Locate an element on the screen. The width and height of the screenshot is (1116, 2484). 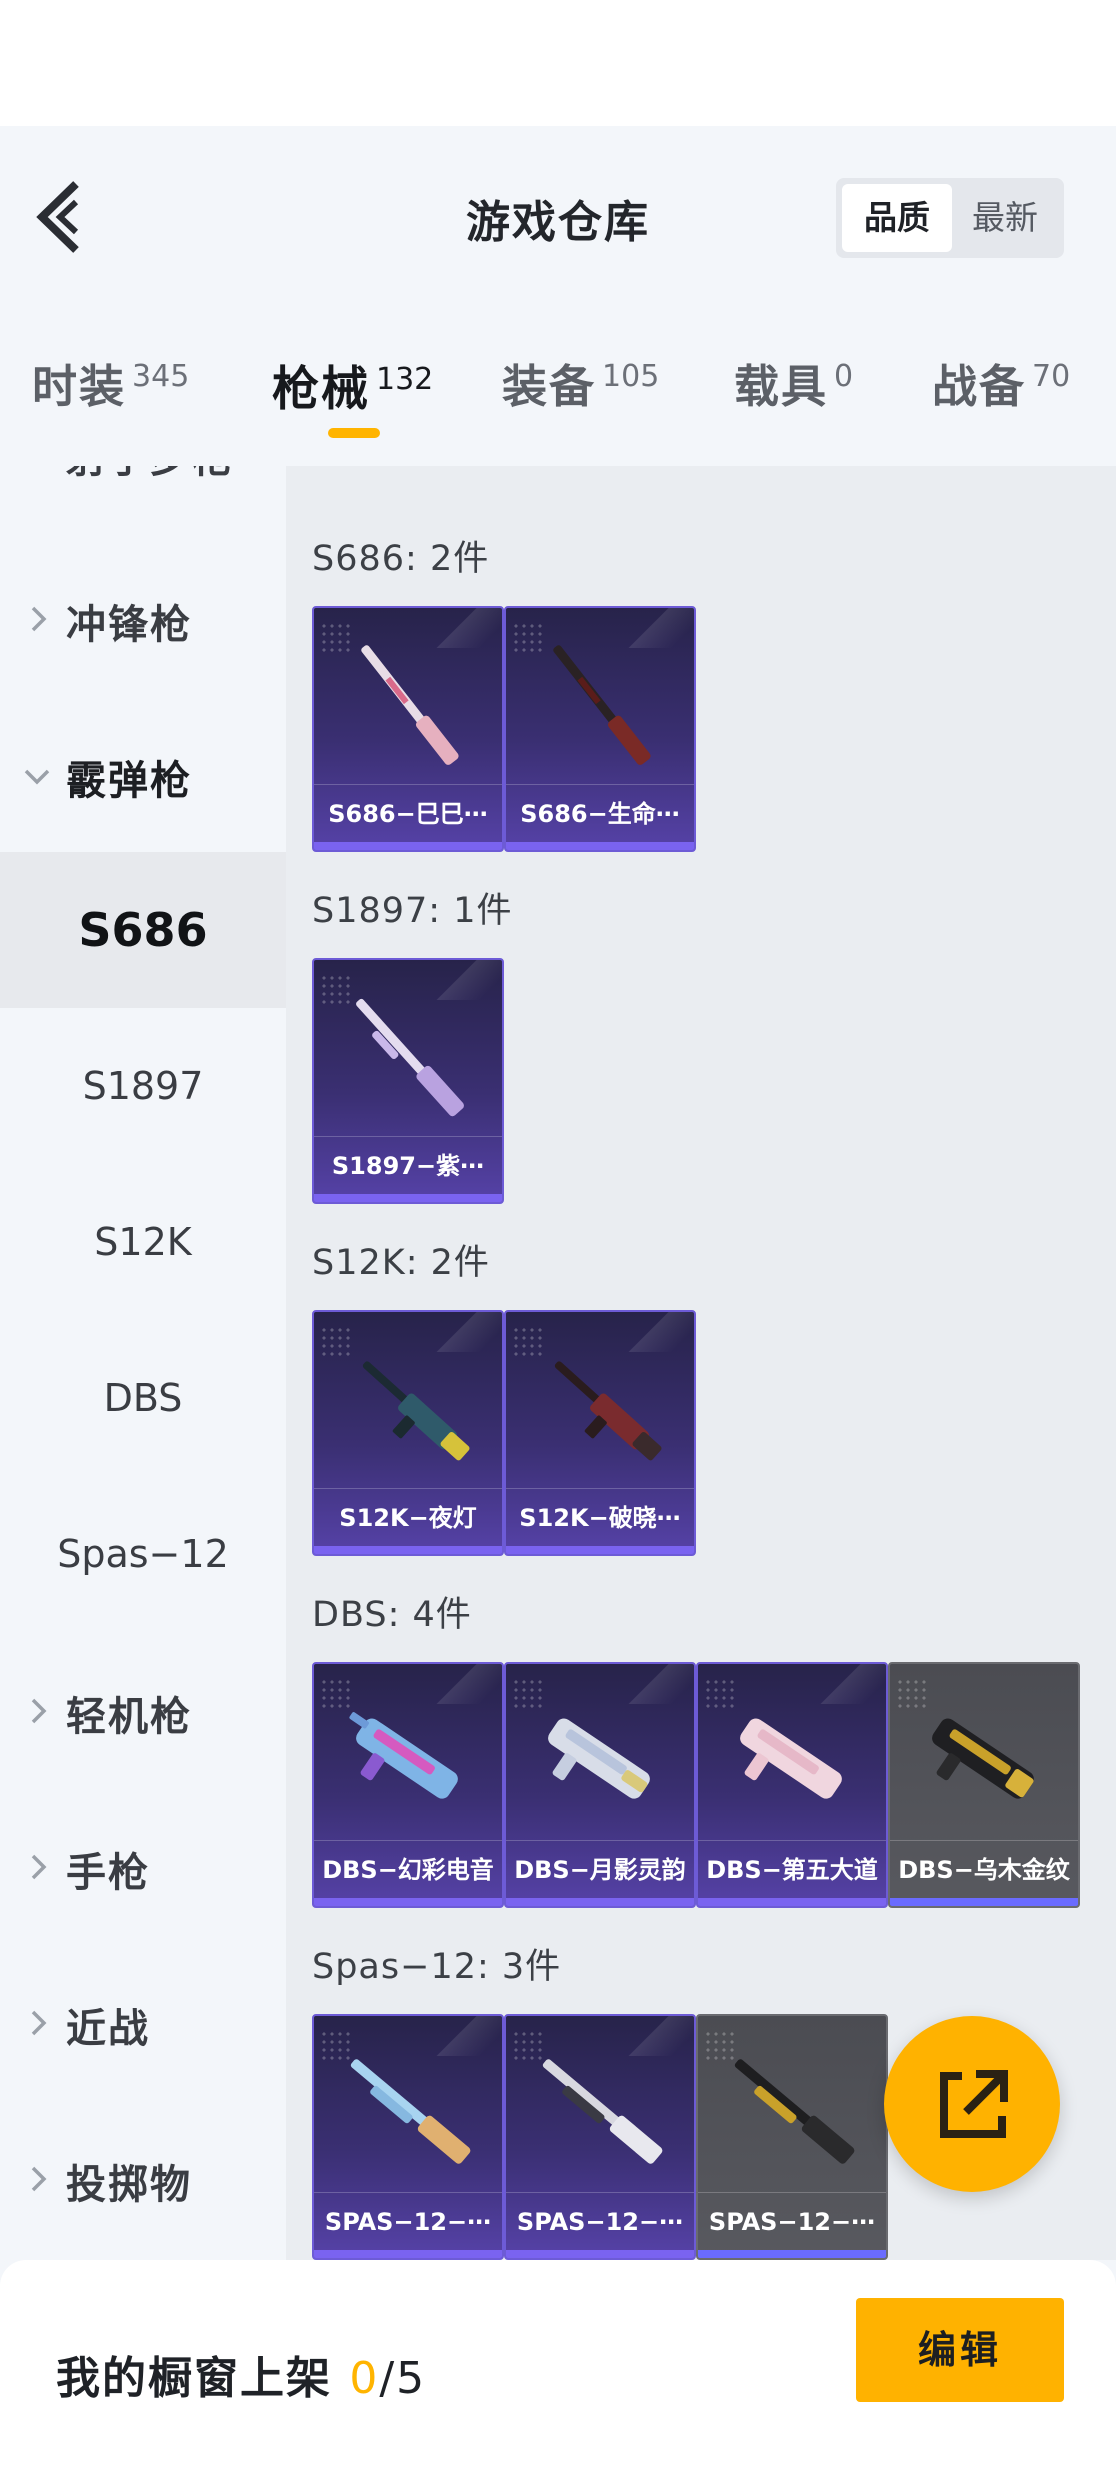
sidebar-item-label: 射手步枪 is located at coordinates (150, 475).